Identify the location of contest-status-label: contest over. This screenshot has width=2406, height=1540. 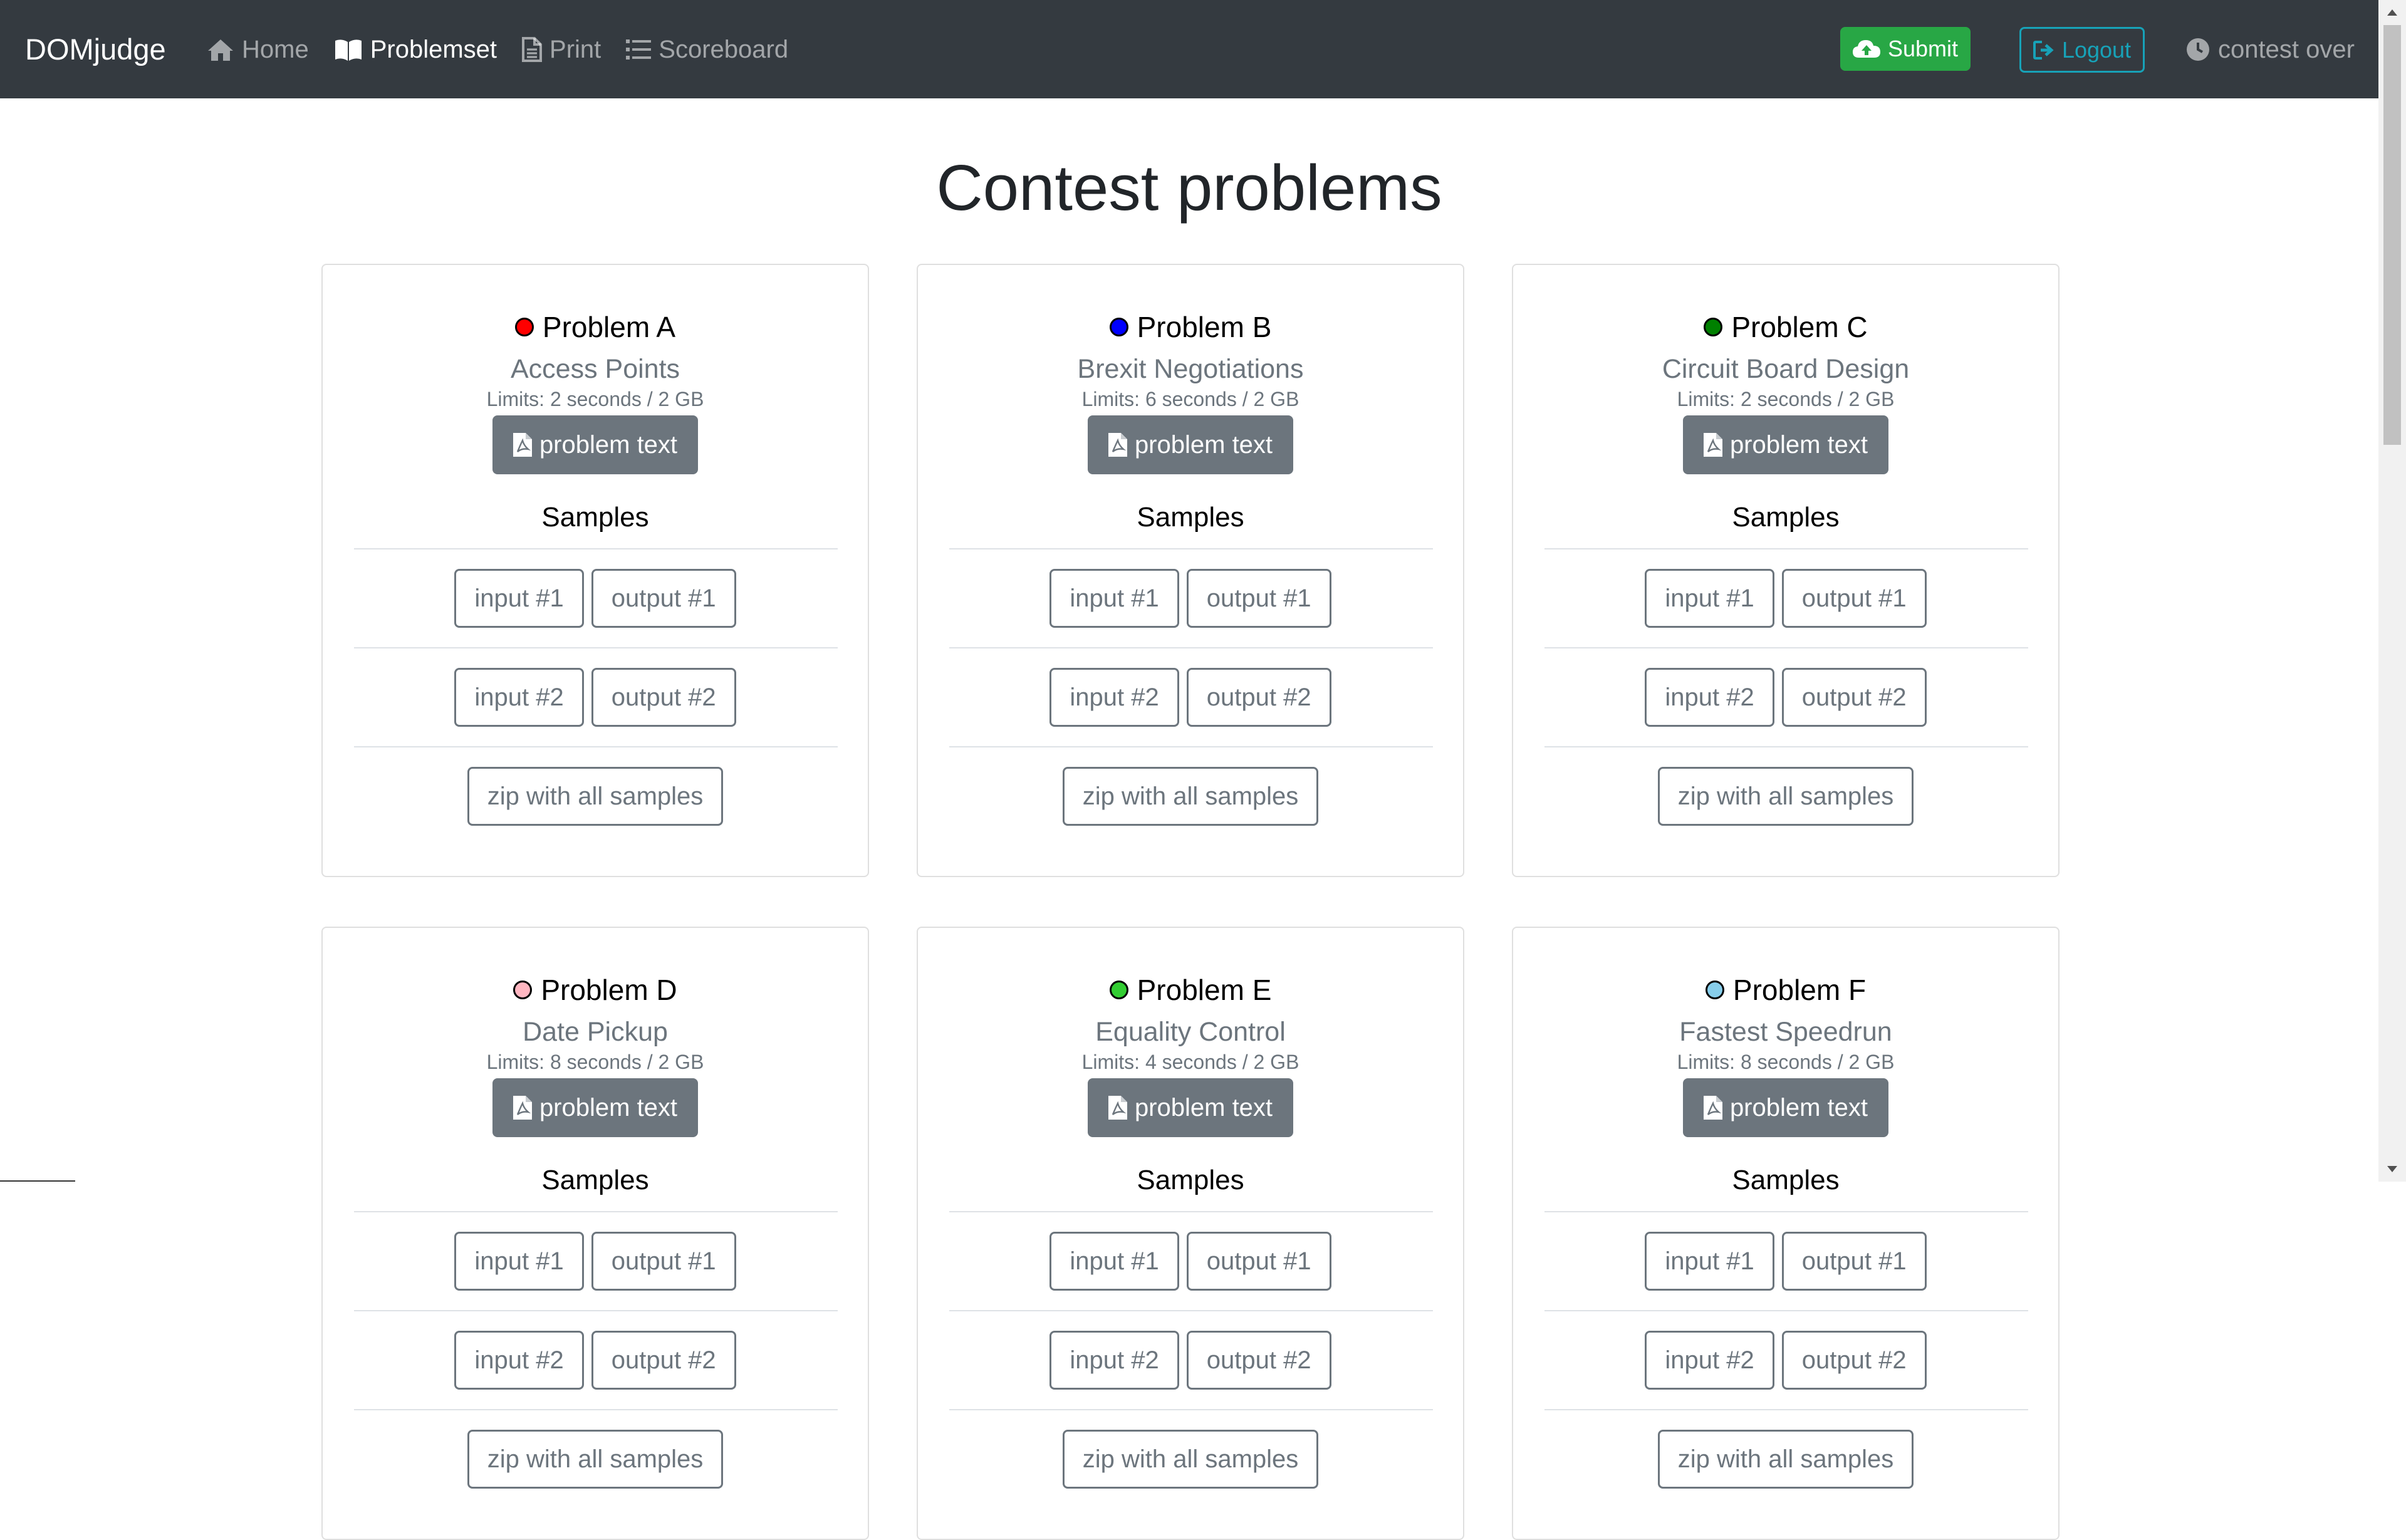
(2286, 49).